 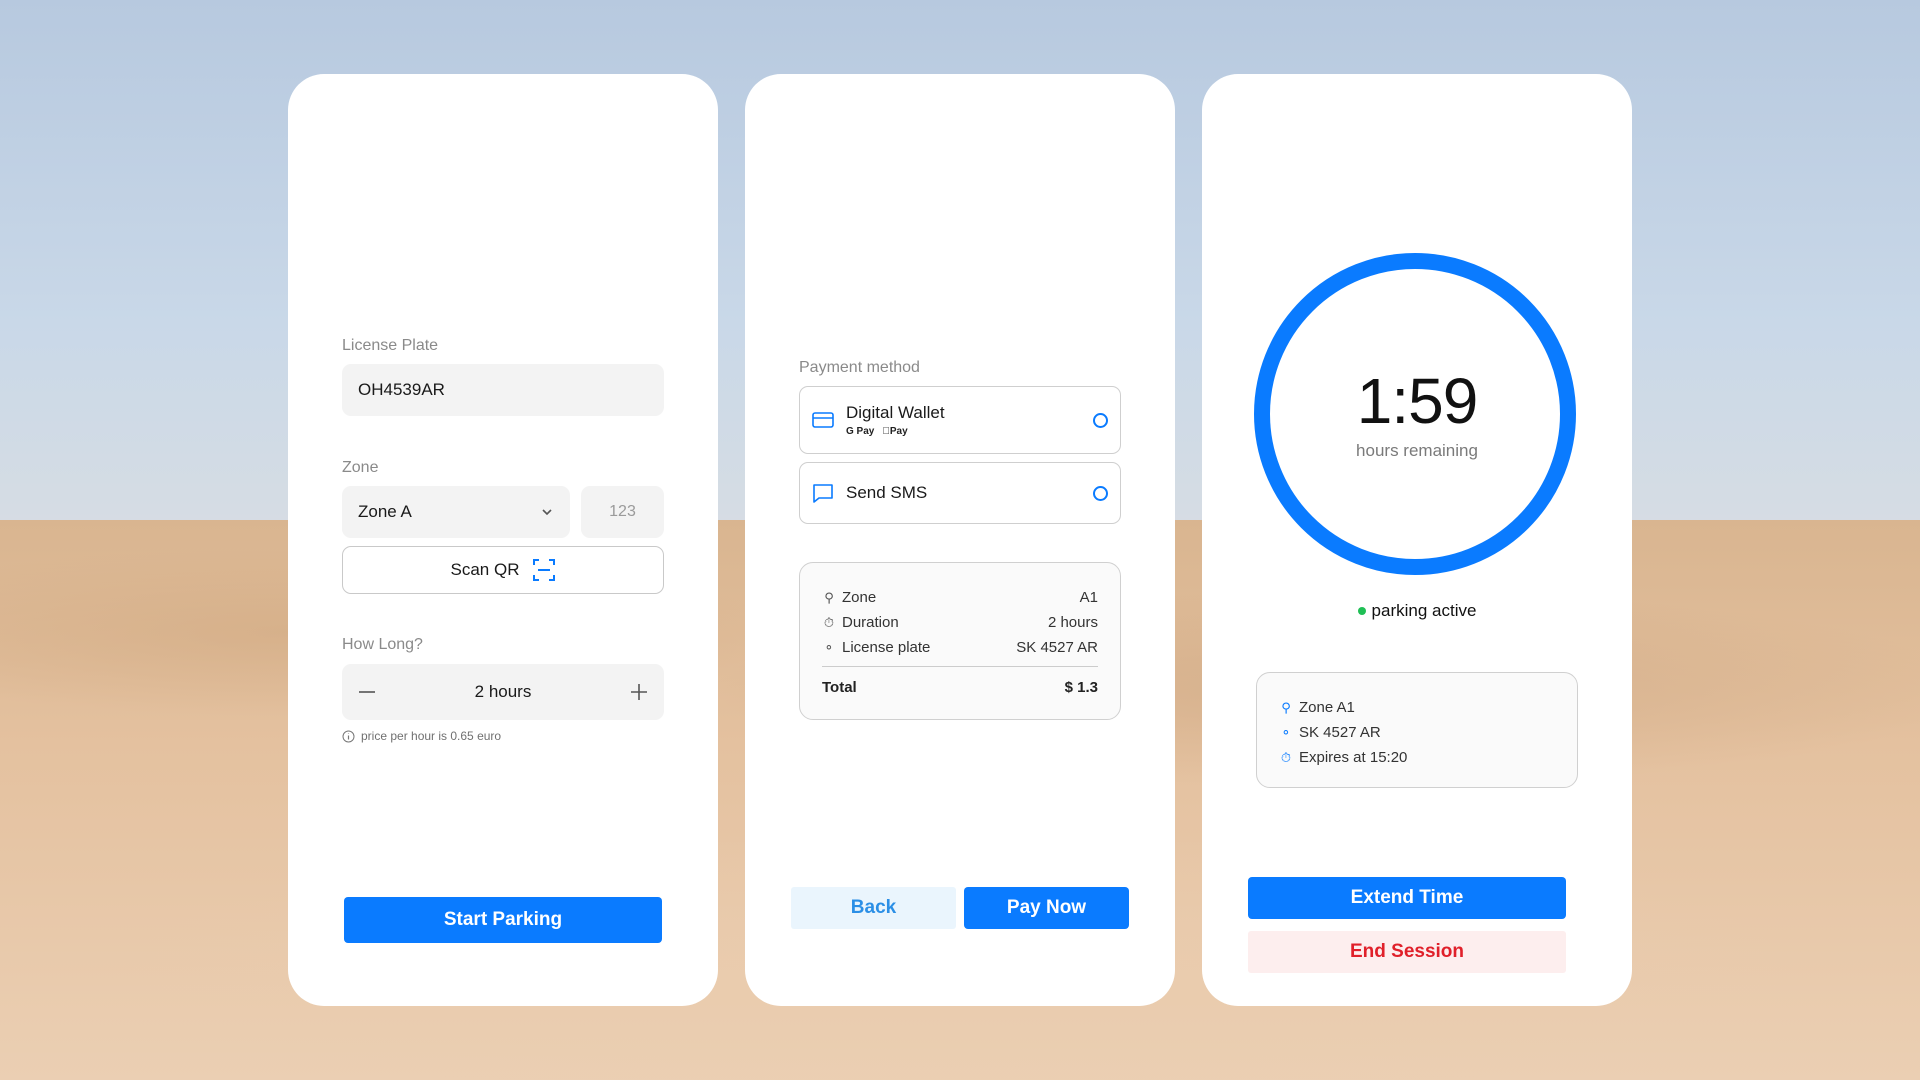 I want to click on license-plate-label: License Plate, so click(x=390, y=345).